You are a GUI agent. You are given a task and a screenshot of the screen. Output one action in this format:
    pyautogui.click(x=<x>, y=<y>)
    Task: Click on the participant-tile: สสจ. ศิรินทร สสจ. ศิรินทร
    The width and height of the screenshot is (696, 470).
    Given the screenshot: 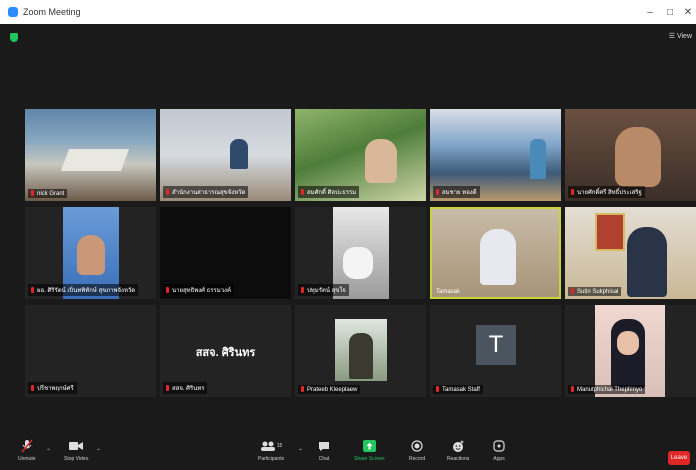 What is the action you would take?
    pyautogui.click(x=225, y=351)
    